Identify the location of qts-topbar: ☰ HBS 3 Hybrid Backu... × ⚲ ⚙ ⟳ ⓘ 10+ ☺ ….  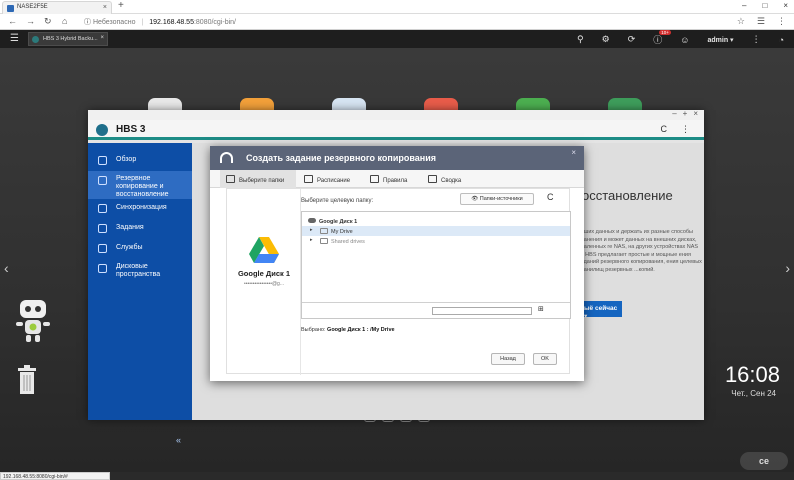
(397, 39).